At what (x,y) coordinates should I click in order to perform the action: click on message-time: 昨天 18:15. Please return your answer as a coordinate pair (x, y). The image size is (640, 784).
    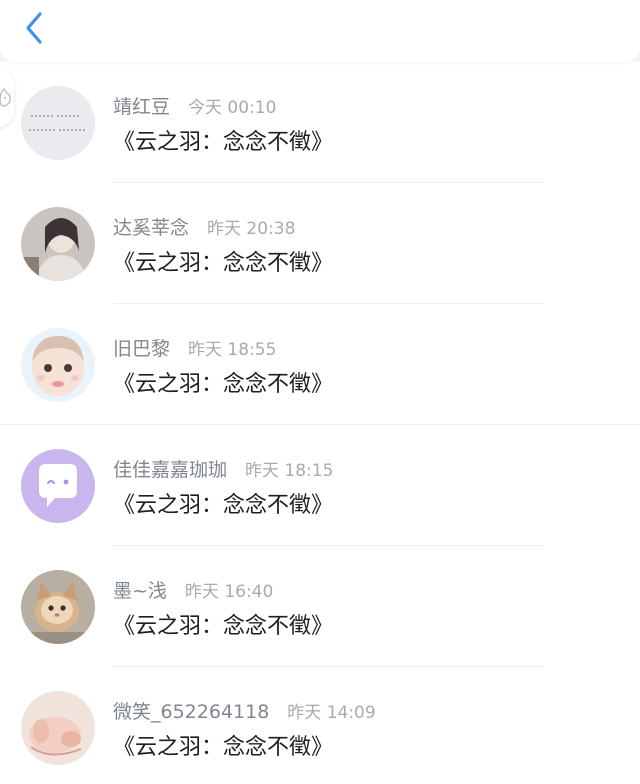
    Looking at the image, I should click on (289, 471).